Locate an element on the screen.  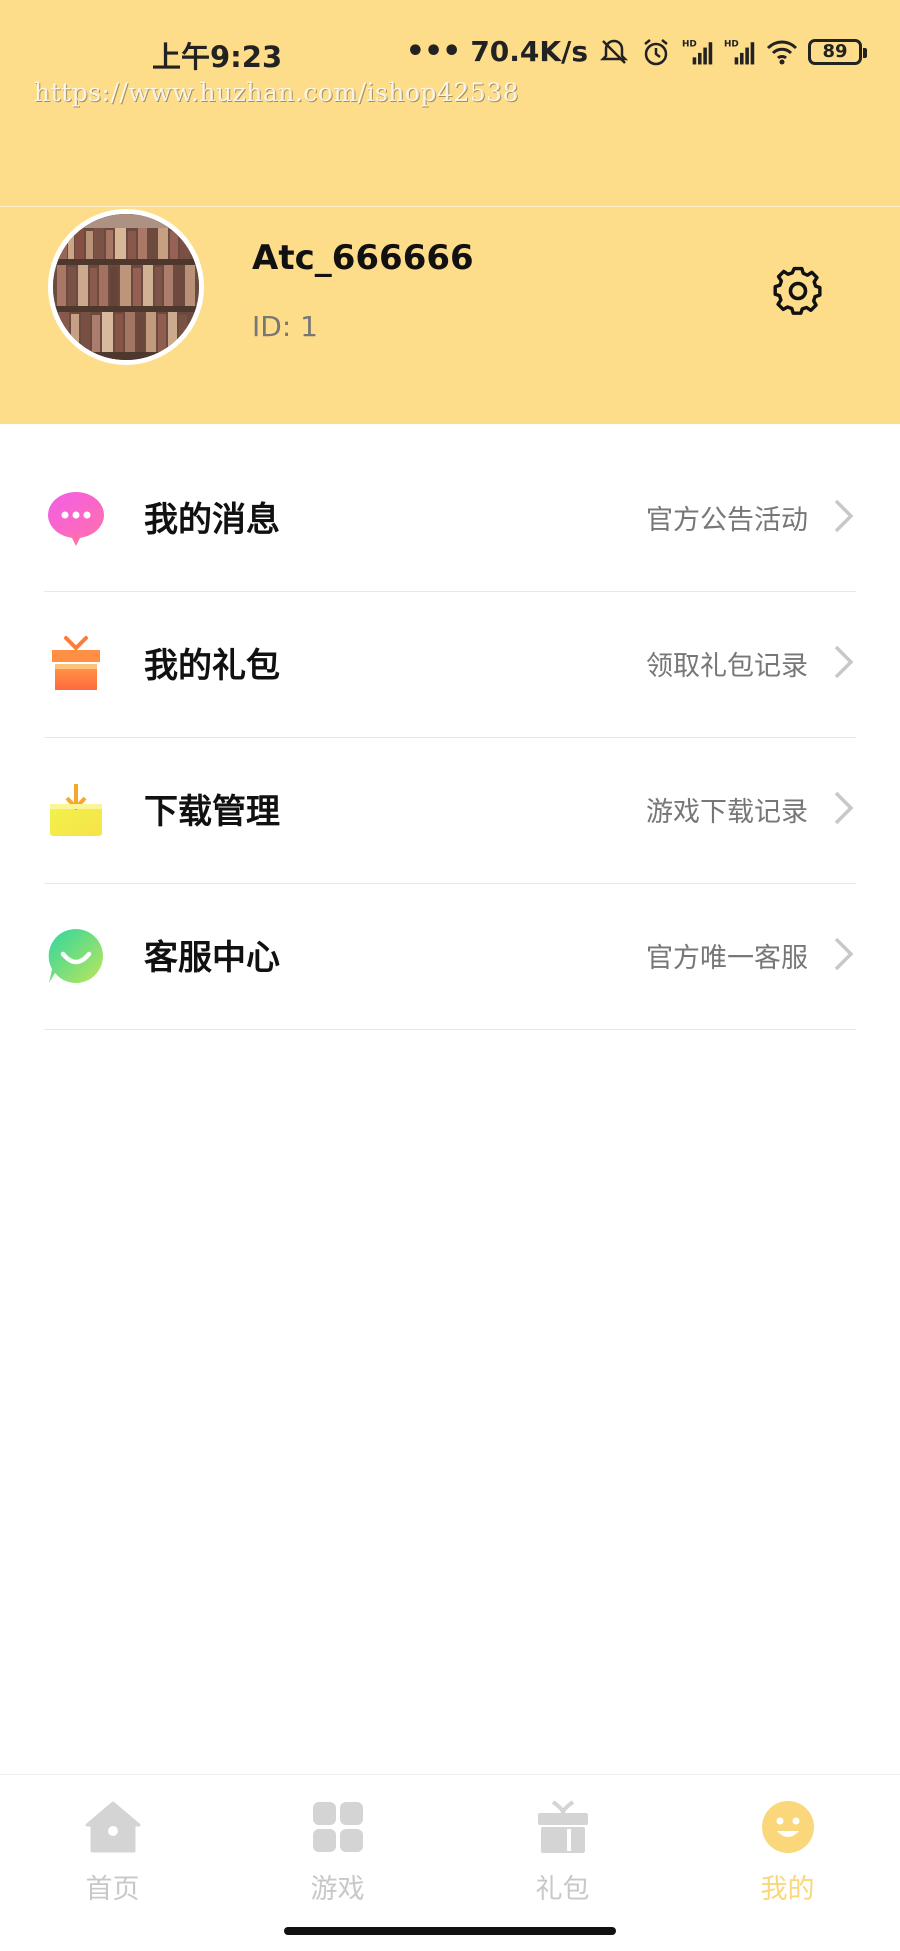
status-time: 上午9:23 is located at coordinates (217, 57).